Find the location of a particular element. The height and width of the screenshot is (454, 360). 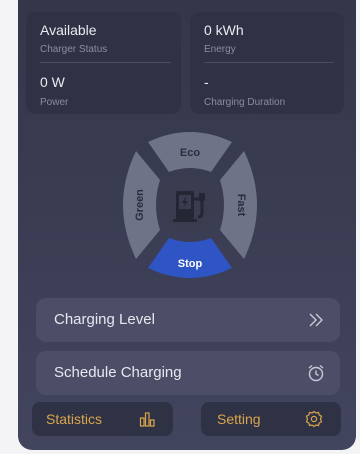

charger-status-label: Charger Status is located at coordinates (74, 49).